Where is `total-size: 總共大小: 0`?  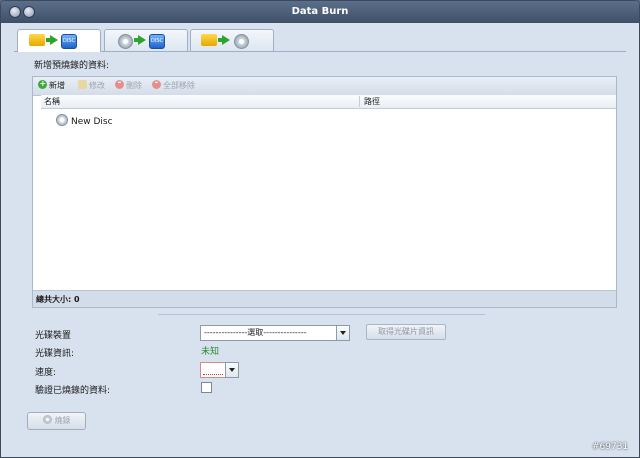
total-size: 總共大小: 0 is located at coordinates (58, 299).